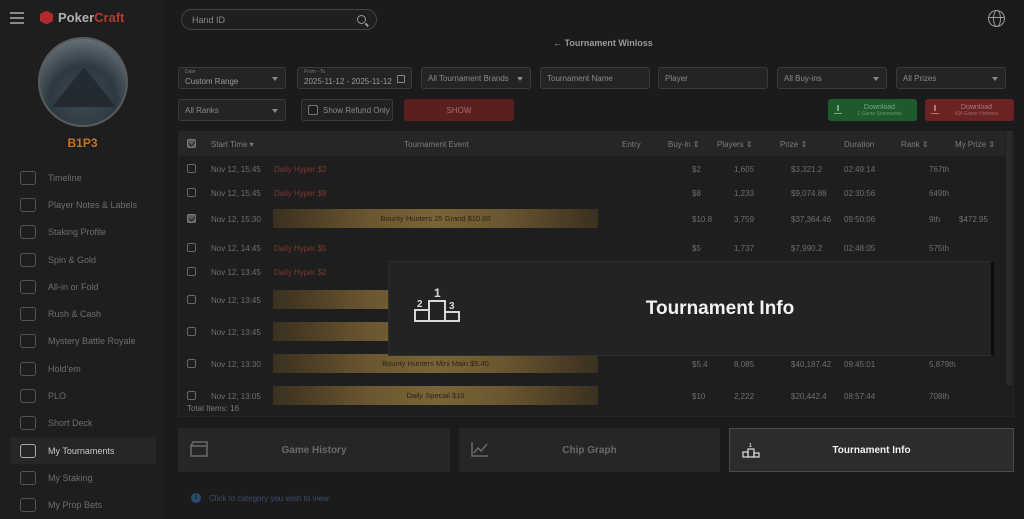  Describe the element at coordinates (191, 143) in the screenshot. I see `select-all-checkbox` at that location.